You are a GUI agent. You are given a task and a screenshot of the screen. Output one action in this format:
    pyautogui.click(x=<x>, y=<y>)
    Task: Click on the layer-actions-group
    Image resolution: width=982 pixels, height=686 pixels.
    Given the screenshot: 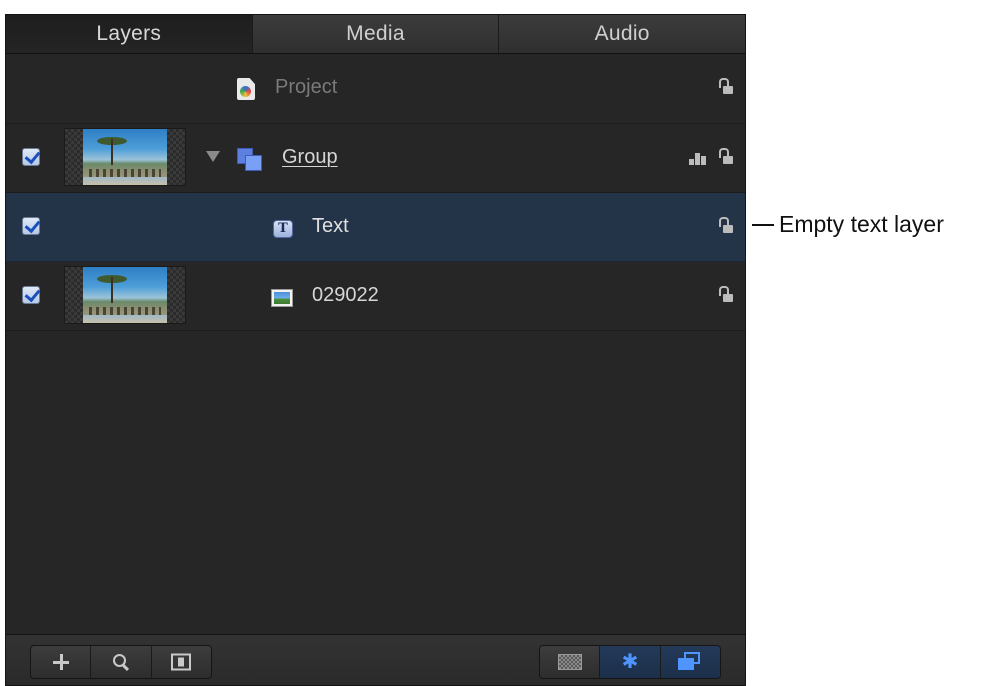 What is the action you would take?
    pyautogui.click(x=121, y=662)
    